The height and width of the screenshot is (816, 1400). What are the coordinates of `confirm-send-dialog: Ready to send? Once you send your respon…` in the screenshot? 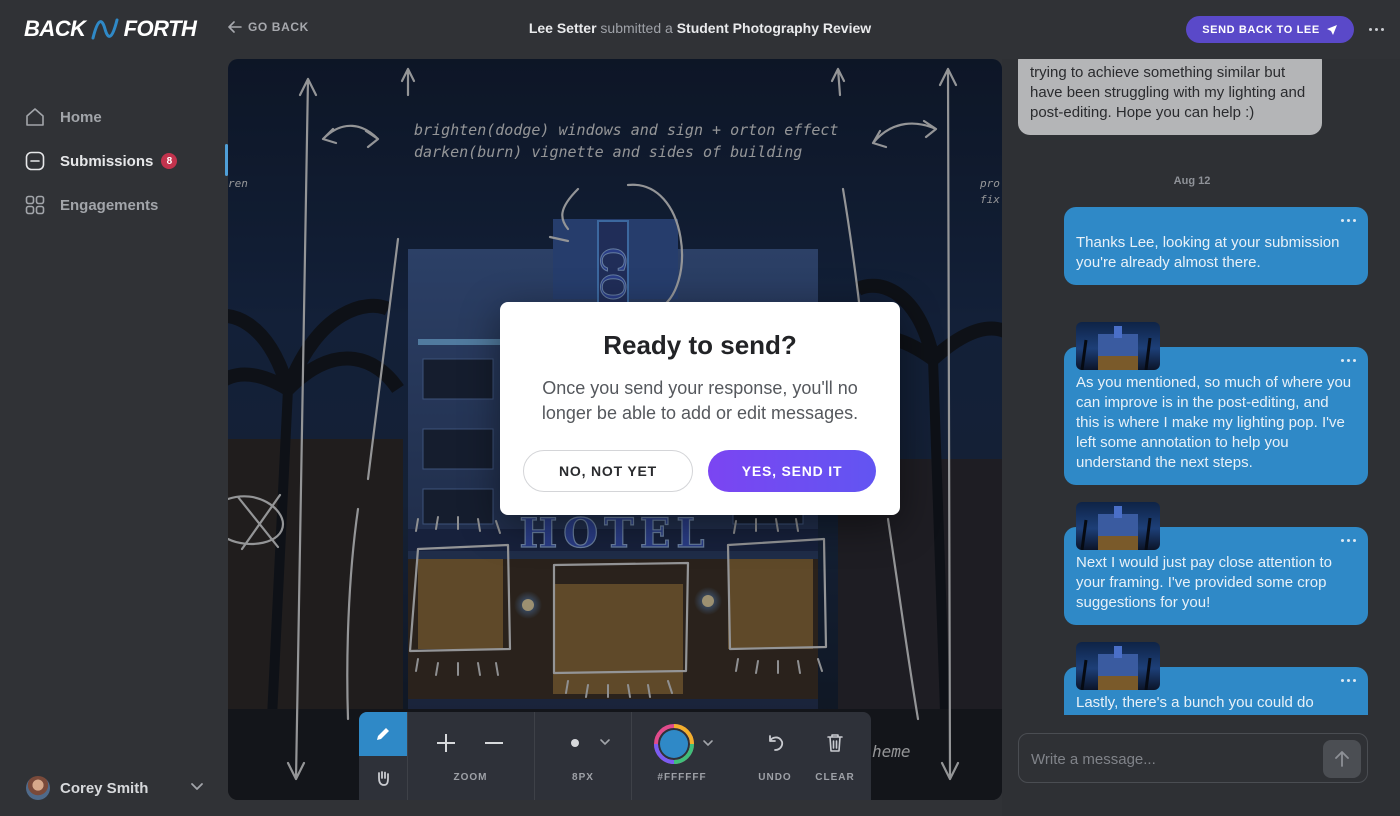 It's located at (700, 408).